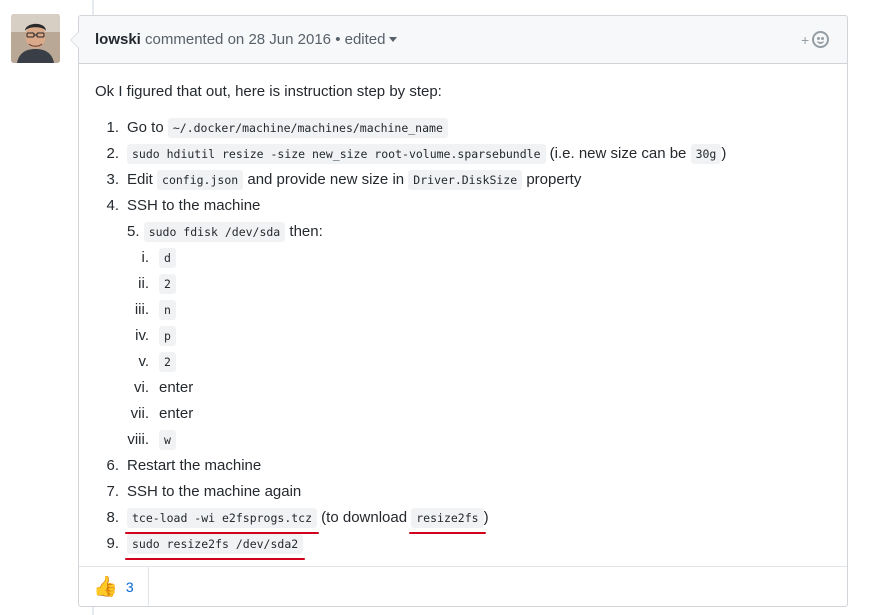  I want to click on step-number: 7., so click(112, 491).